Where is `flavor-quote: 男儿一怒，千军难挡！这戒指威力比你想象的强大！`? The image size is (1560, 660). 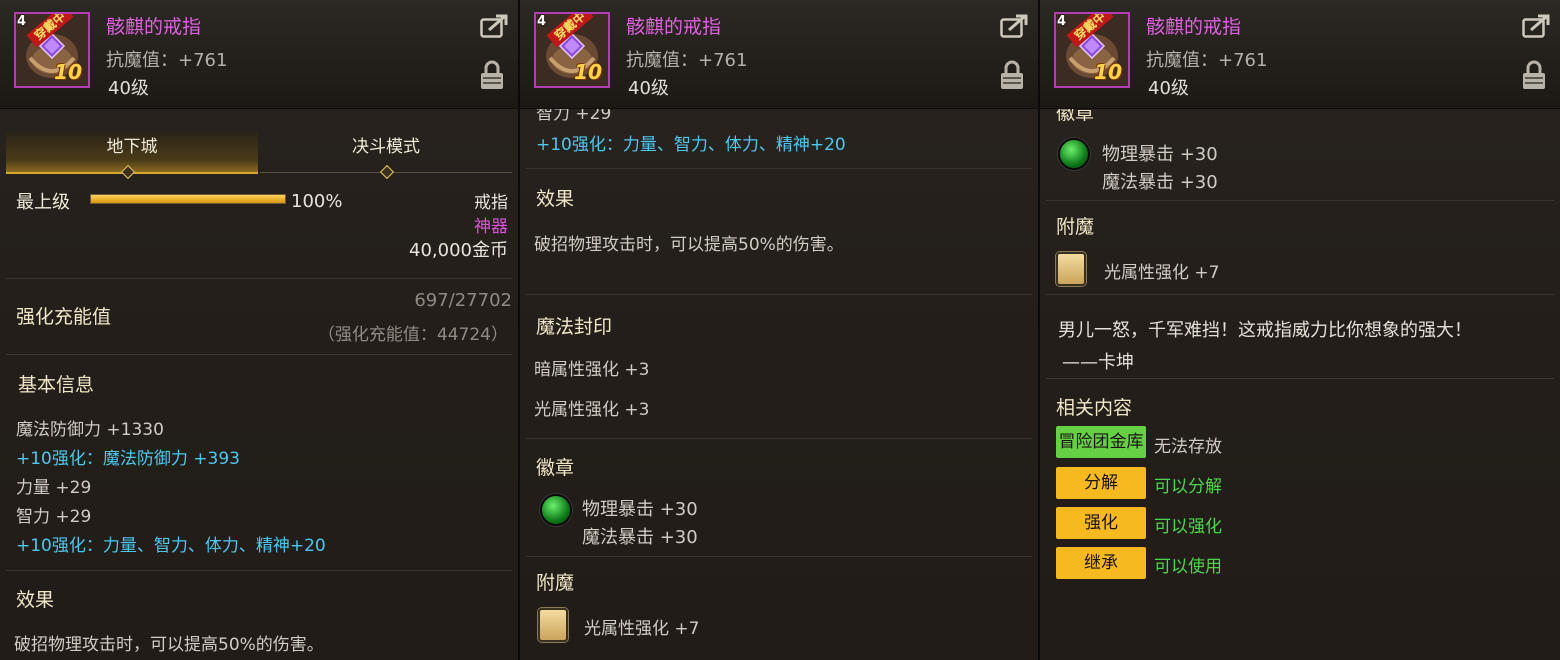 flavor-quote: 男儿一怒，千军难挡！这戒指威力比你想象的强大！ is located at coordinates (1265, 330).